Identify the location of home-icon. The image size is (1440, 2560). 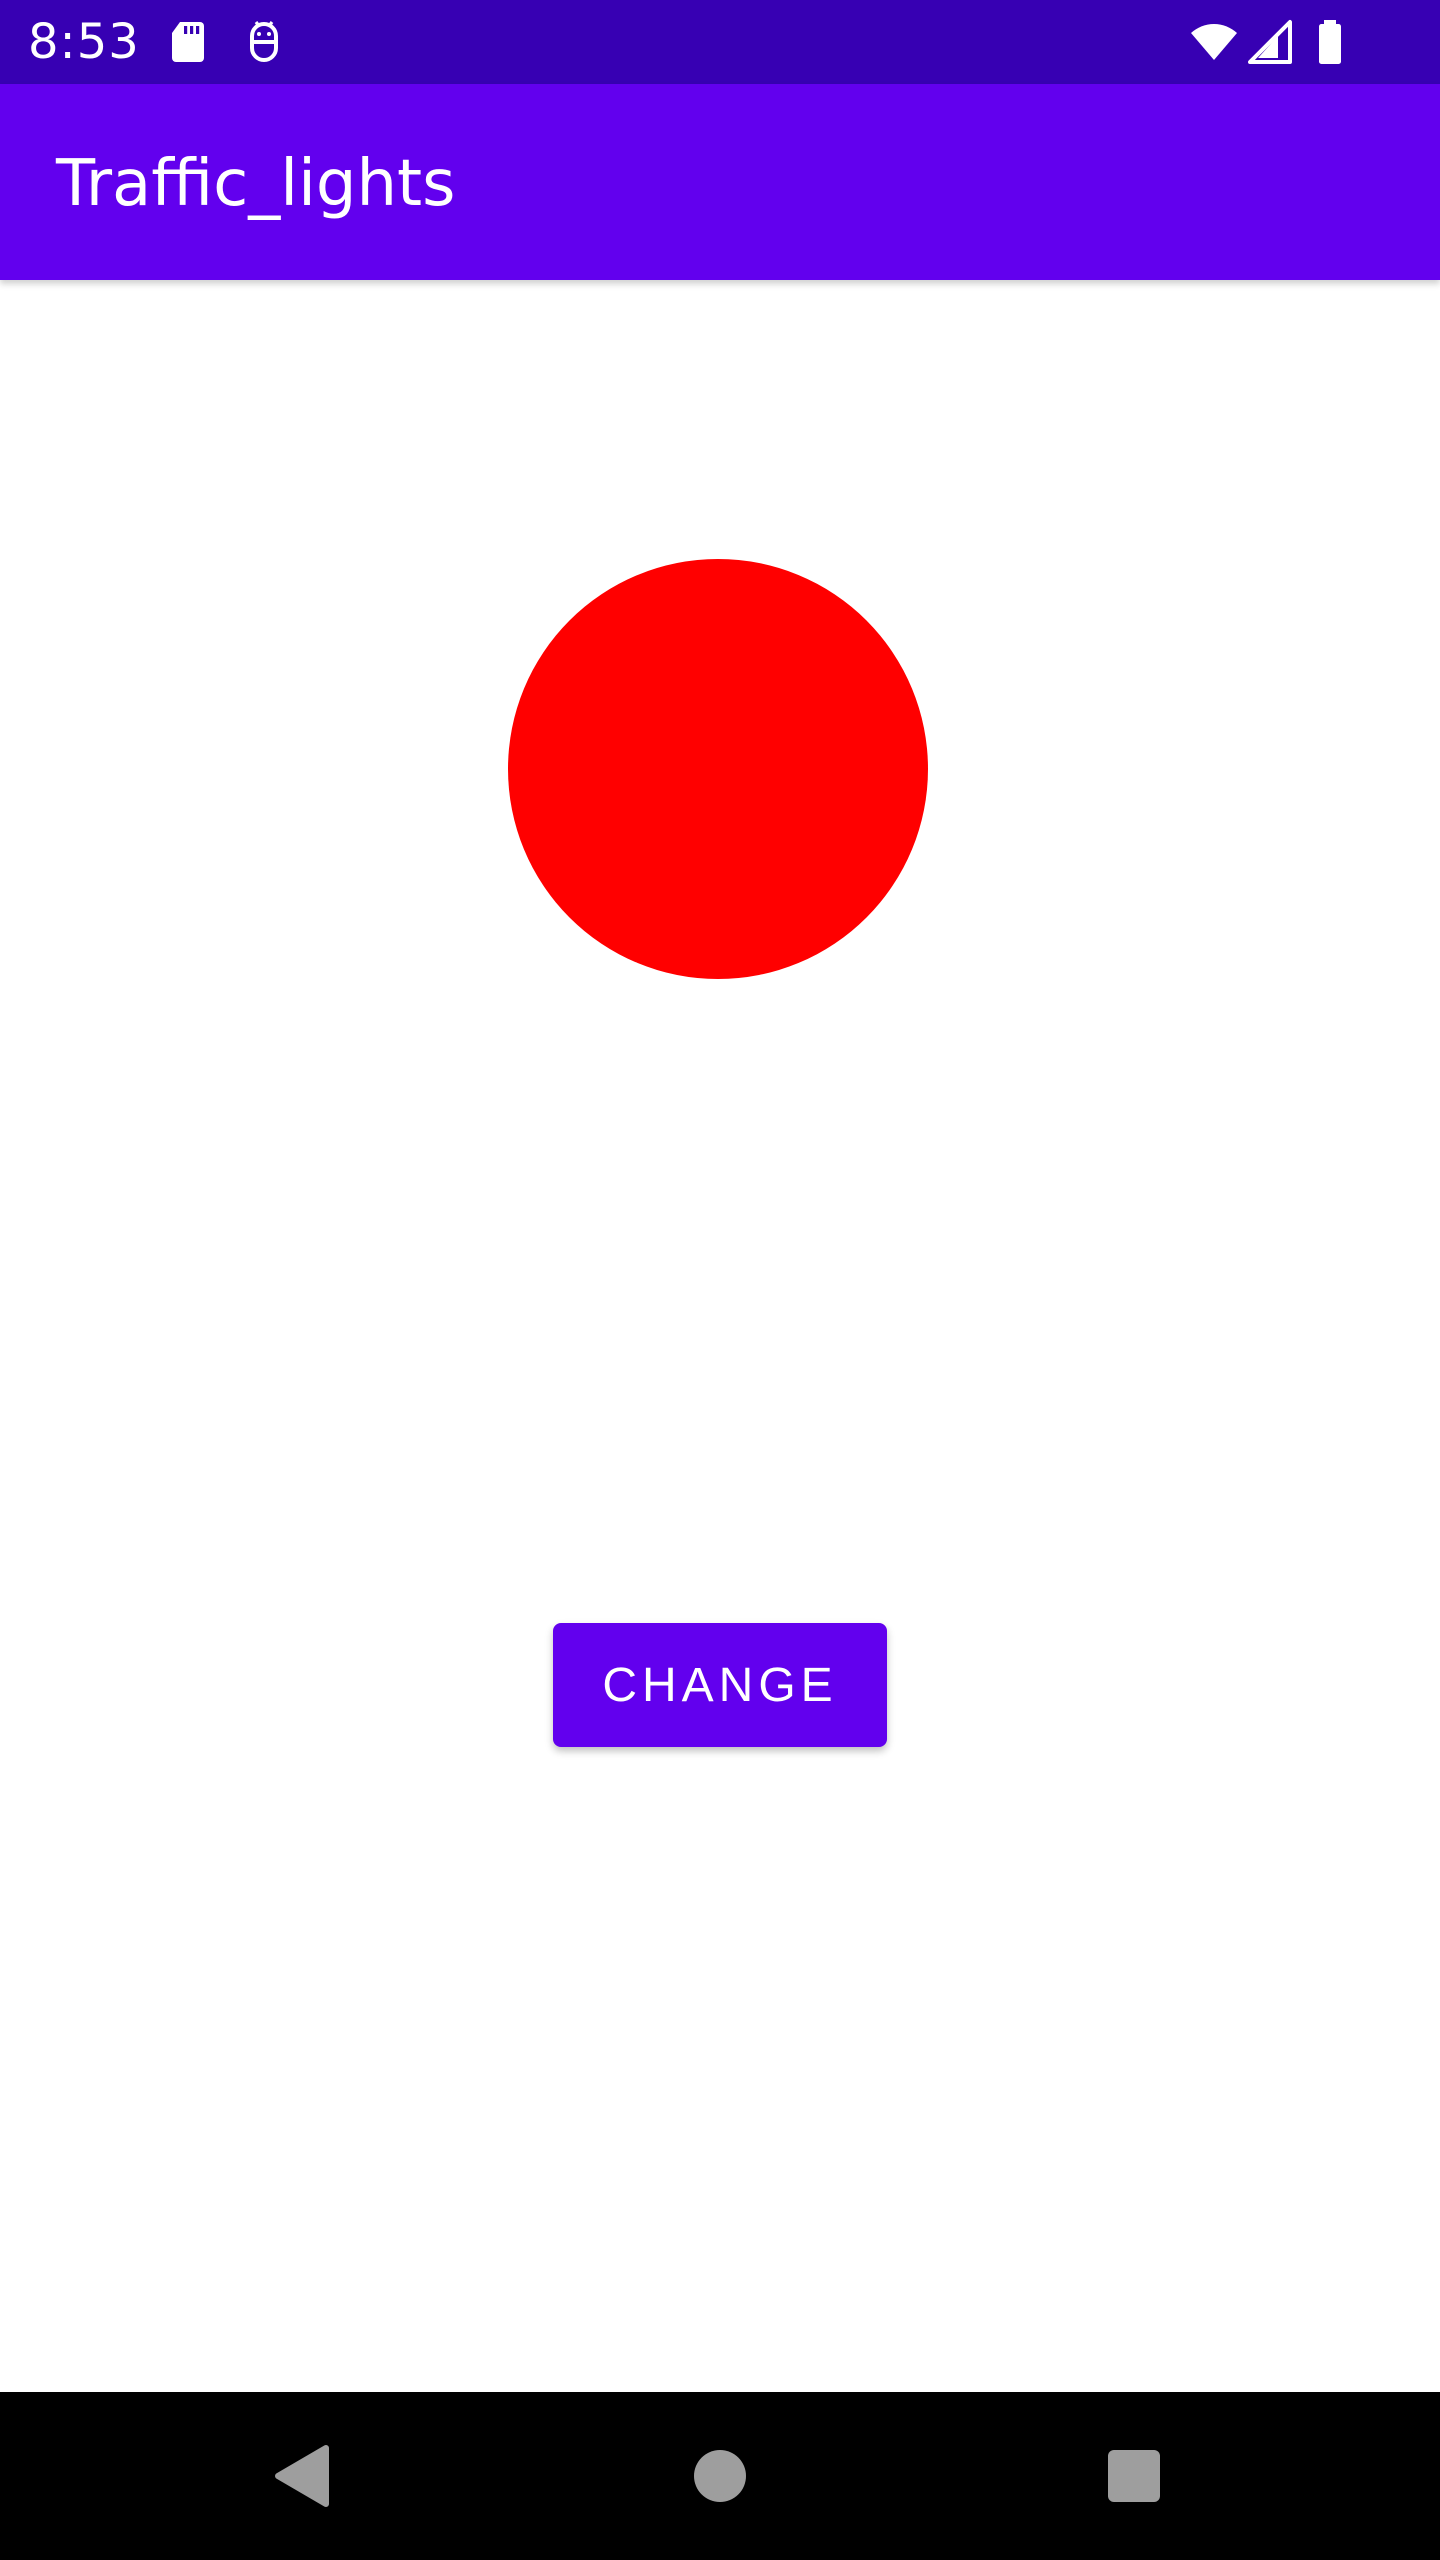
(720, 2476).